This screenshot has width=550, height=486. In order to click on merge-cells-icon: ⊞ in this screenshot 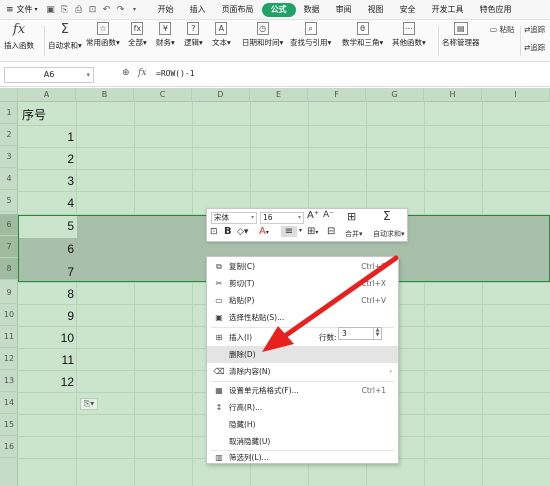, I will do `click(351, 216)`.